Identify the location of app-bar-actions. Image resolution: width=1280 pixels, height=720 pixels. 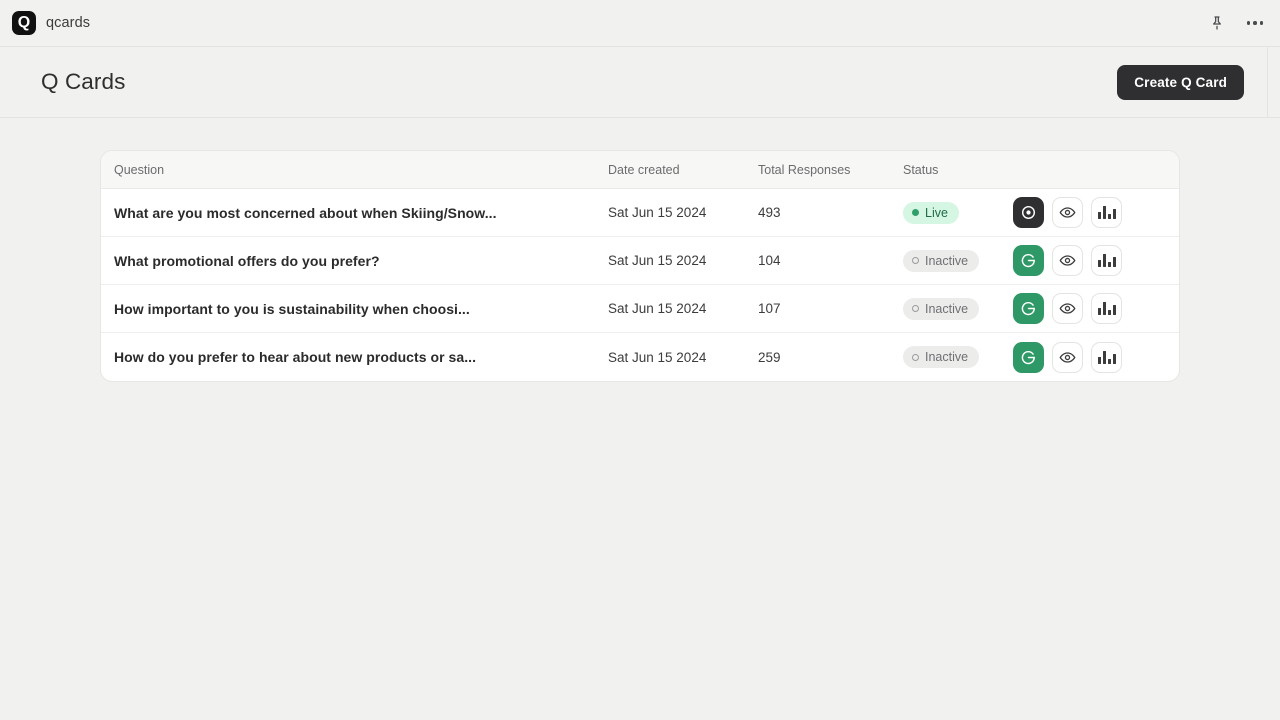
(1236, 23).